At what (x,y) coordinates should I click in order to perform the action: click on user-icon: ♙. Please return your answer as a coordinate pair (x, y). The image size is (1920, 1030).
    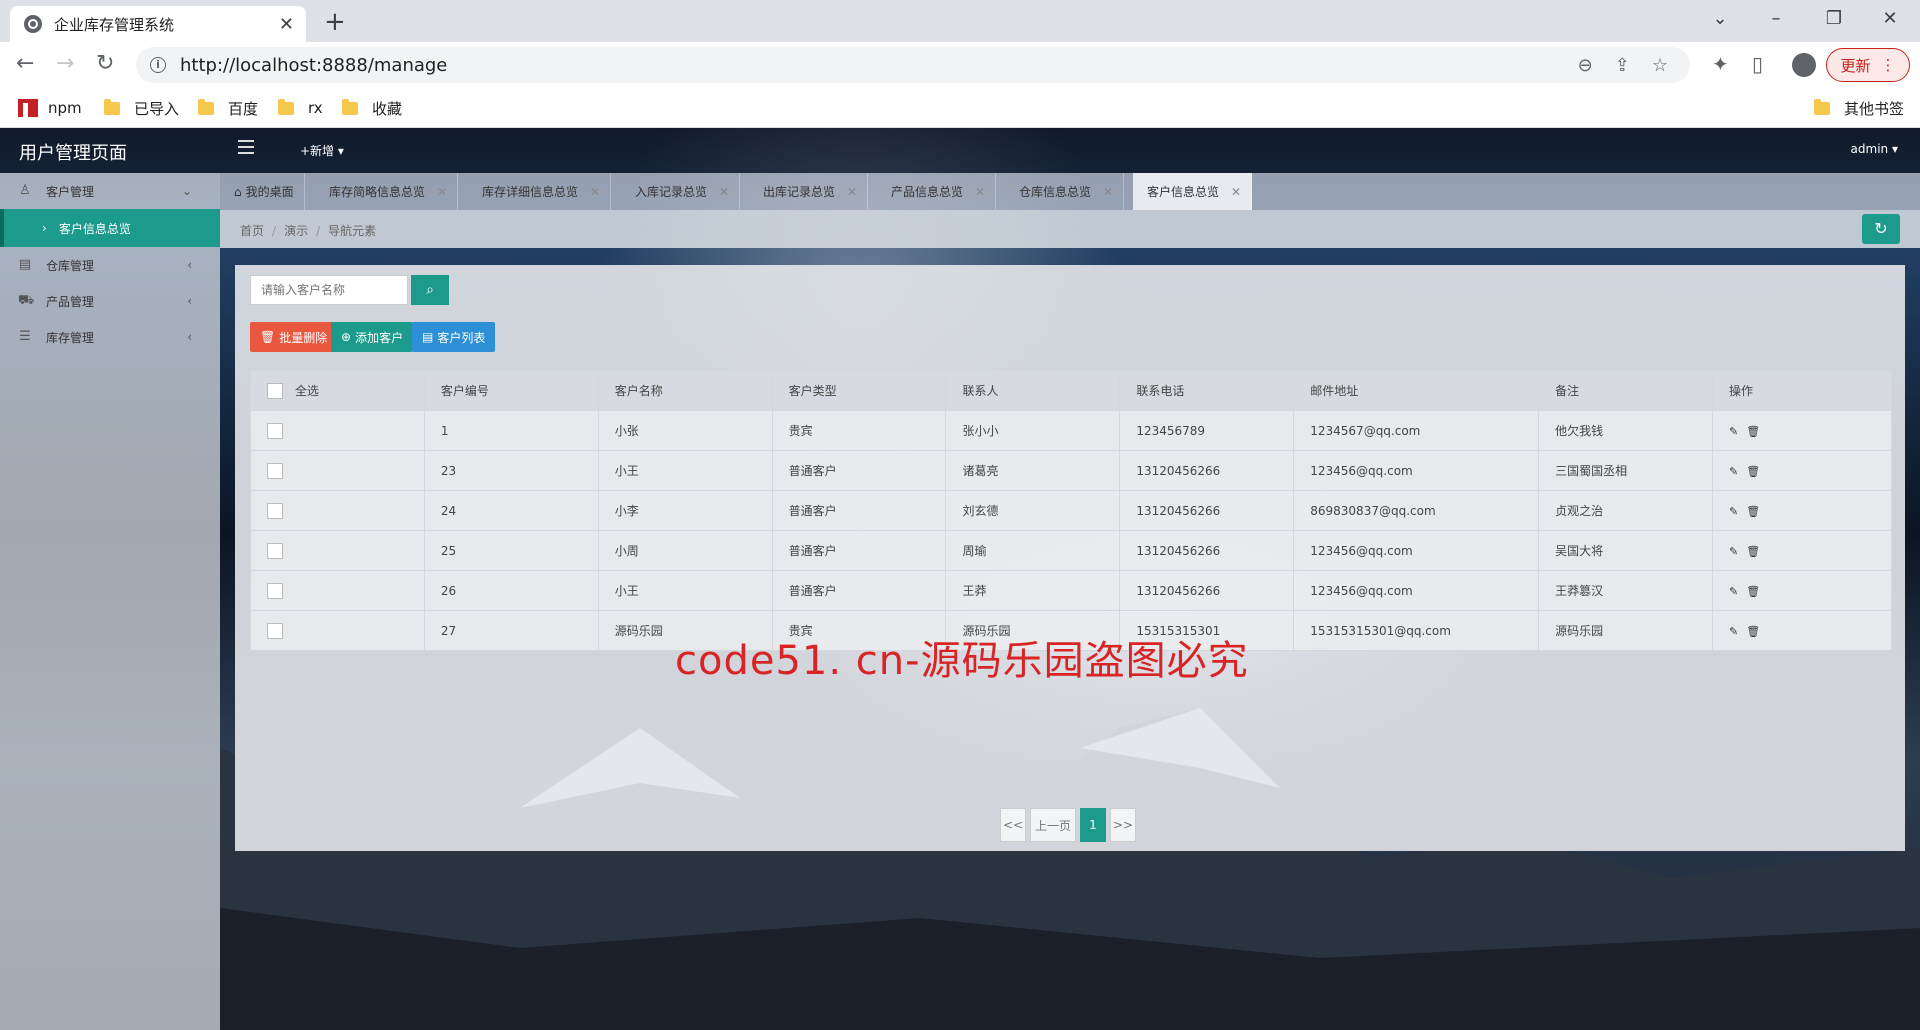
    Looking at the image, I should click on (25, 190).